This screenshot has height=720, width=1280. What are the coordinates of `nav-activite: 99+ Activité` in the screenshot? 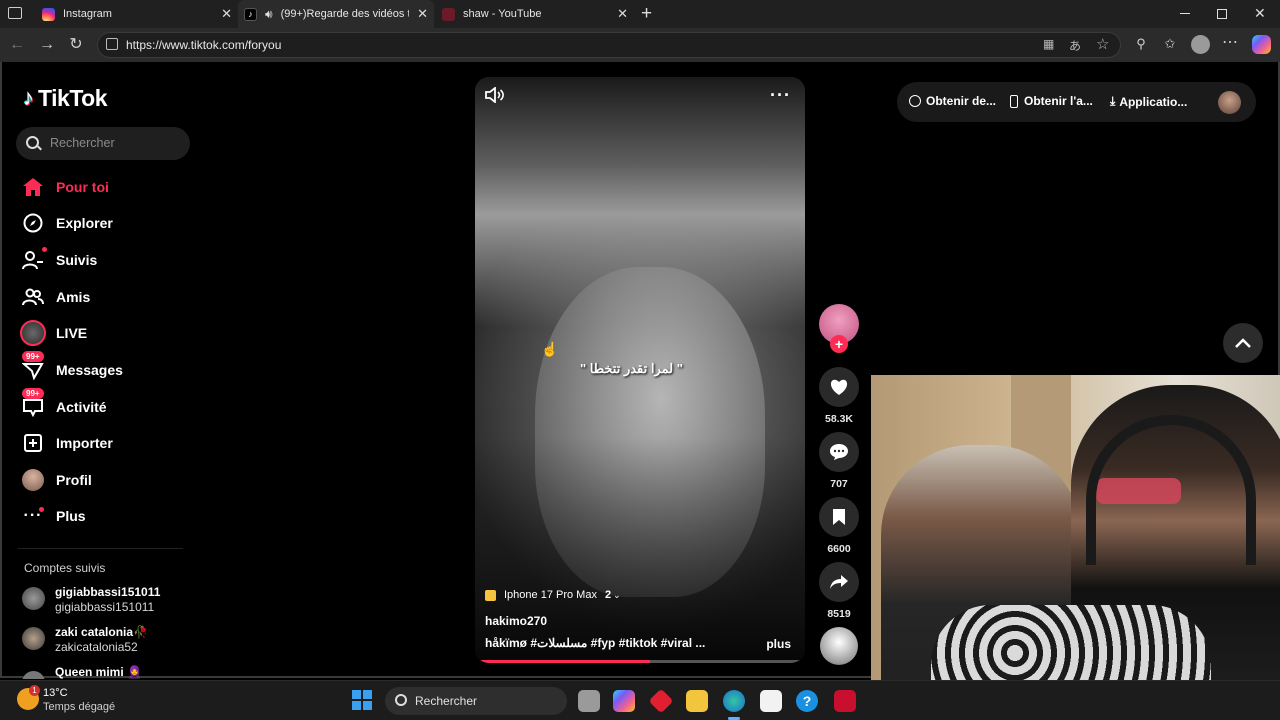 It's located at (103, 405).